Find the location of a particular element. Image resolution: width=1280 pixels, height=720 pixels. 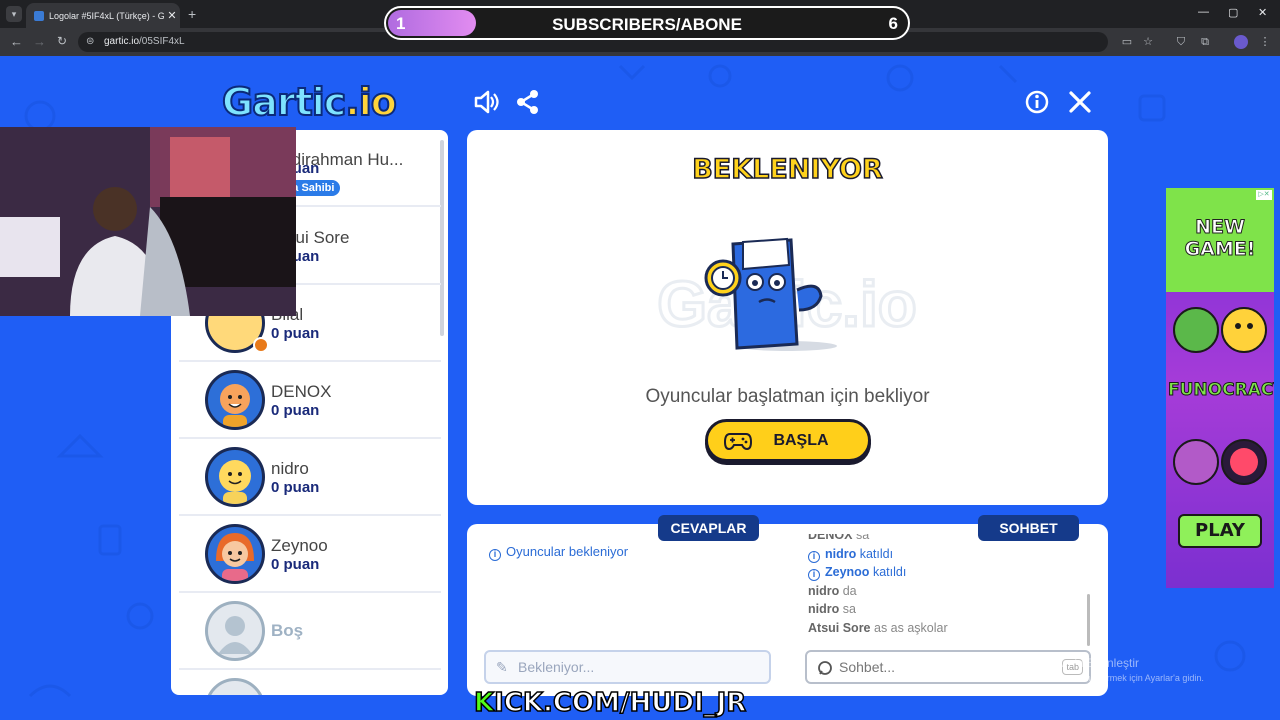

close-game-icon is located at coordinates (1080, 102).